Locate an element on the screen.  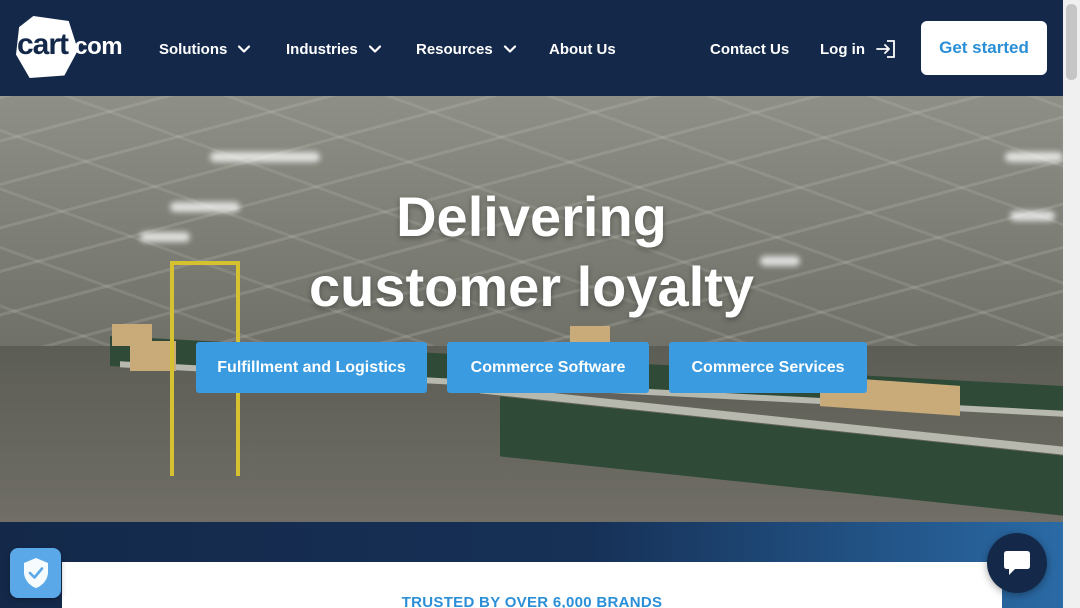
nav-about-us-label: About Us is located at coordinates (582, 49).